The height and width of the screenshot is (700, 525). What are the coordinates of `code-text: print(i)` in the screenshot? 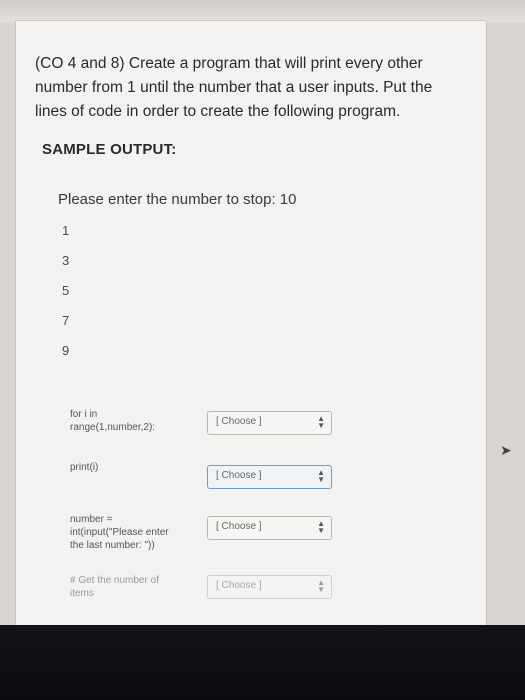 It's located at (84, 467).